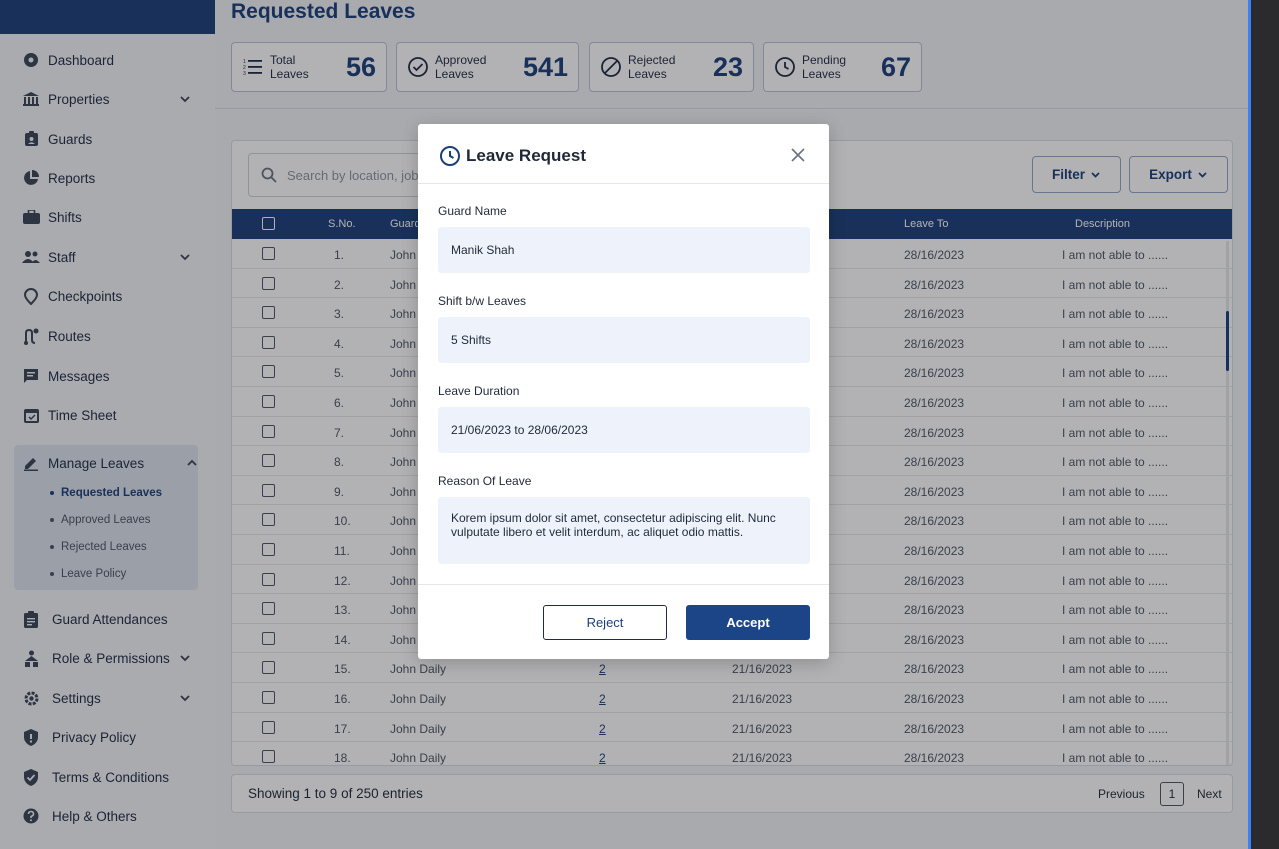 The height and width of the screenshot is (849, 1279). Describe the element at coordinates (485, 481) in the screenshot. I see `reason-label: Reason Of Leave` at that location.